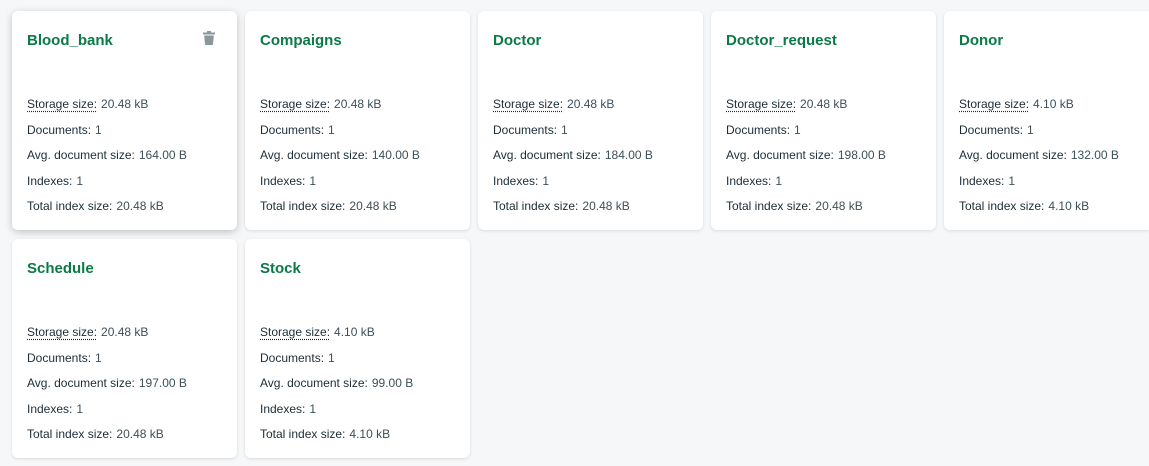  Describe the element at coordinates (124, 41) in the screenshot. I see `collection-name: Blood_bank` at that location.